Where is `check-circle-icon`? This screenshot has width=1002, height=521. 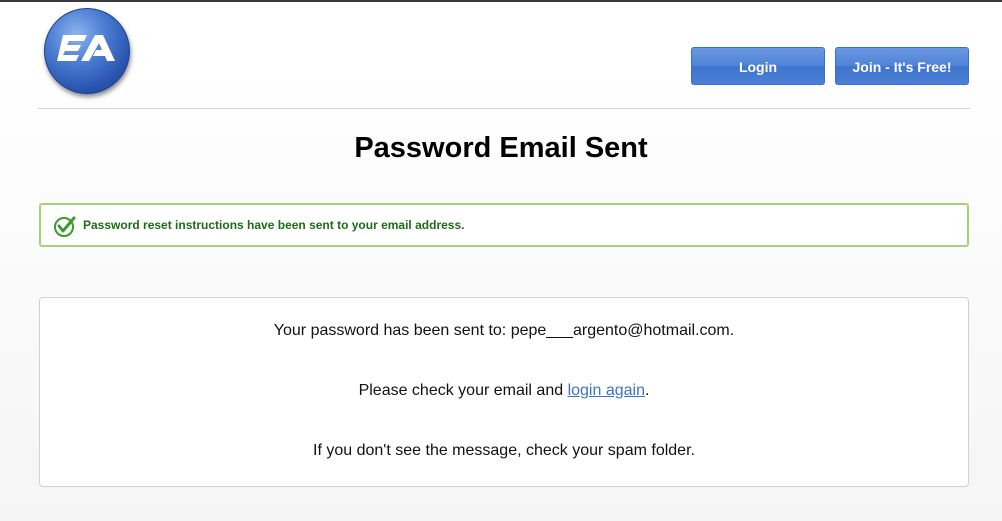 check-circle-icon is located at coordinates (65, 226).